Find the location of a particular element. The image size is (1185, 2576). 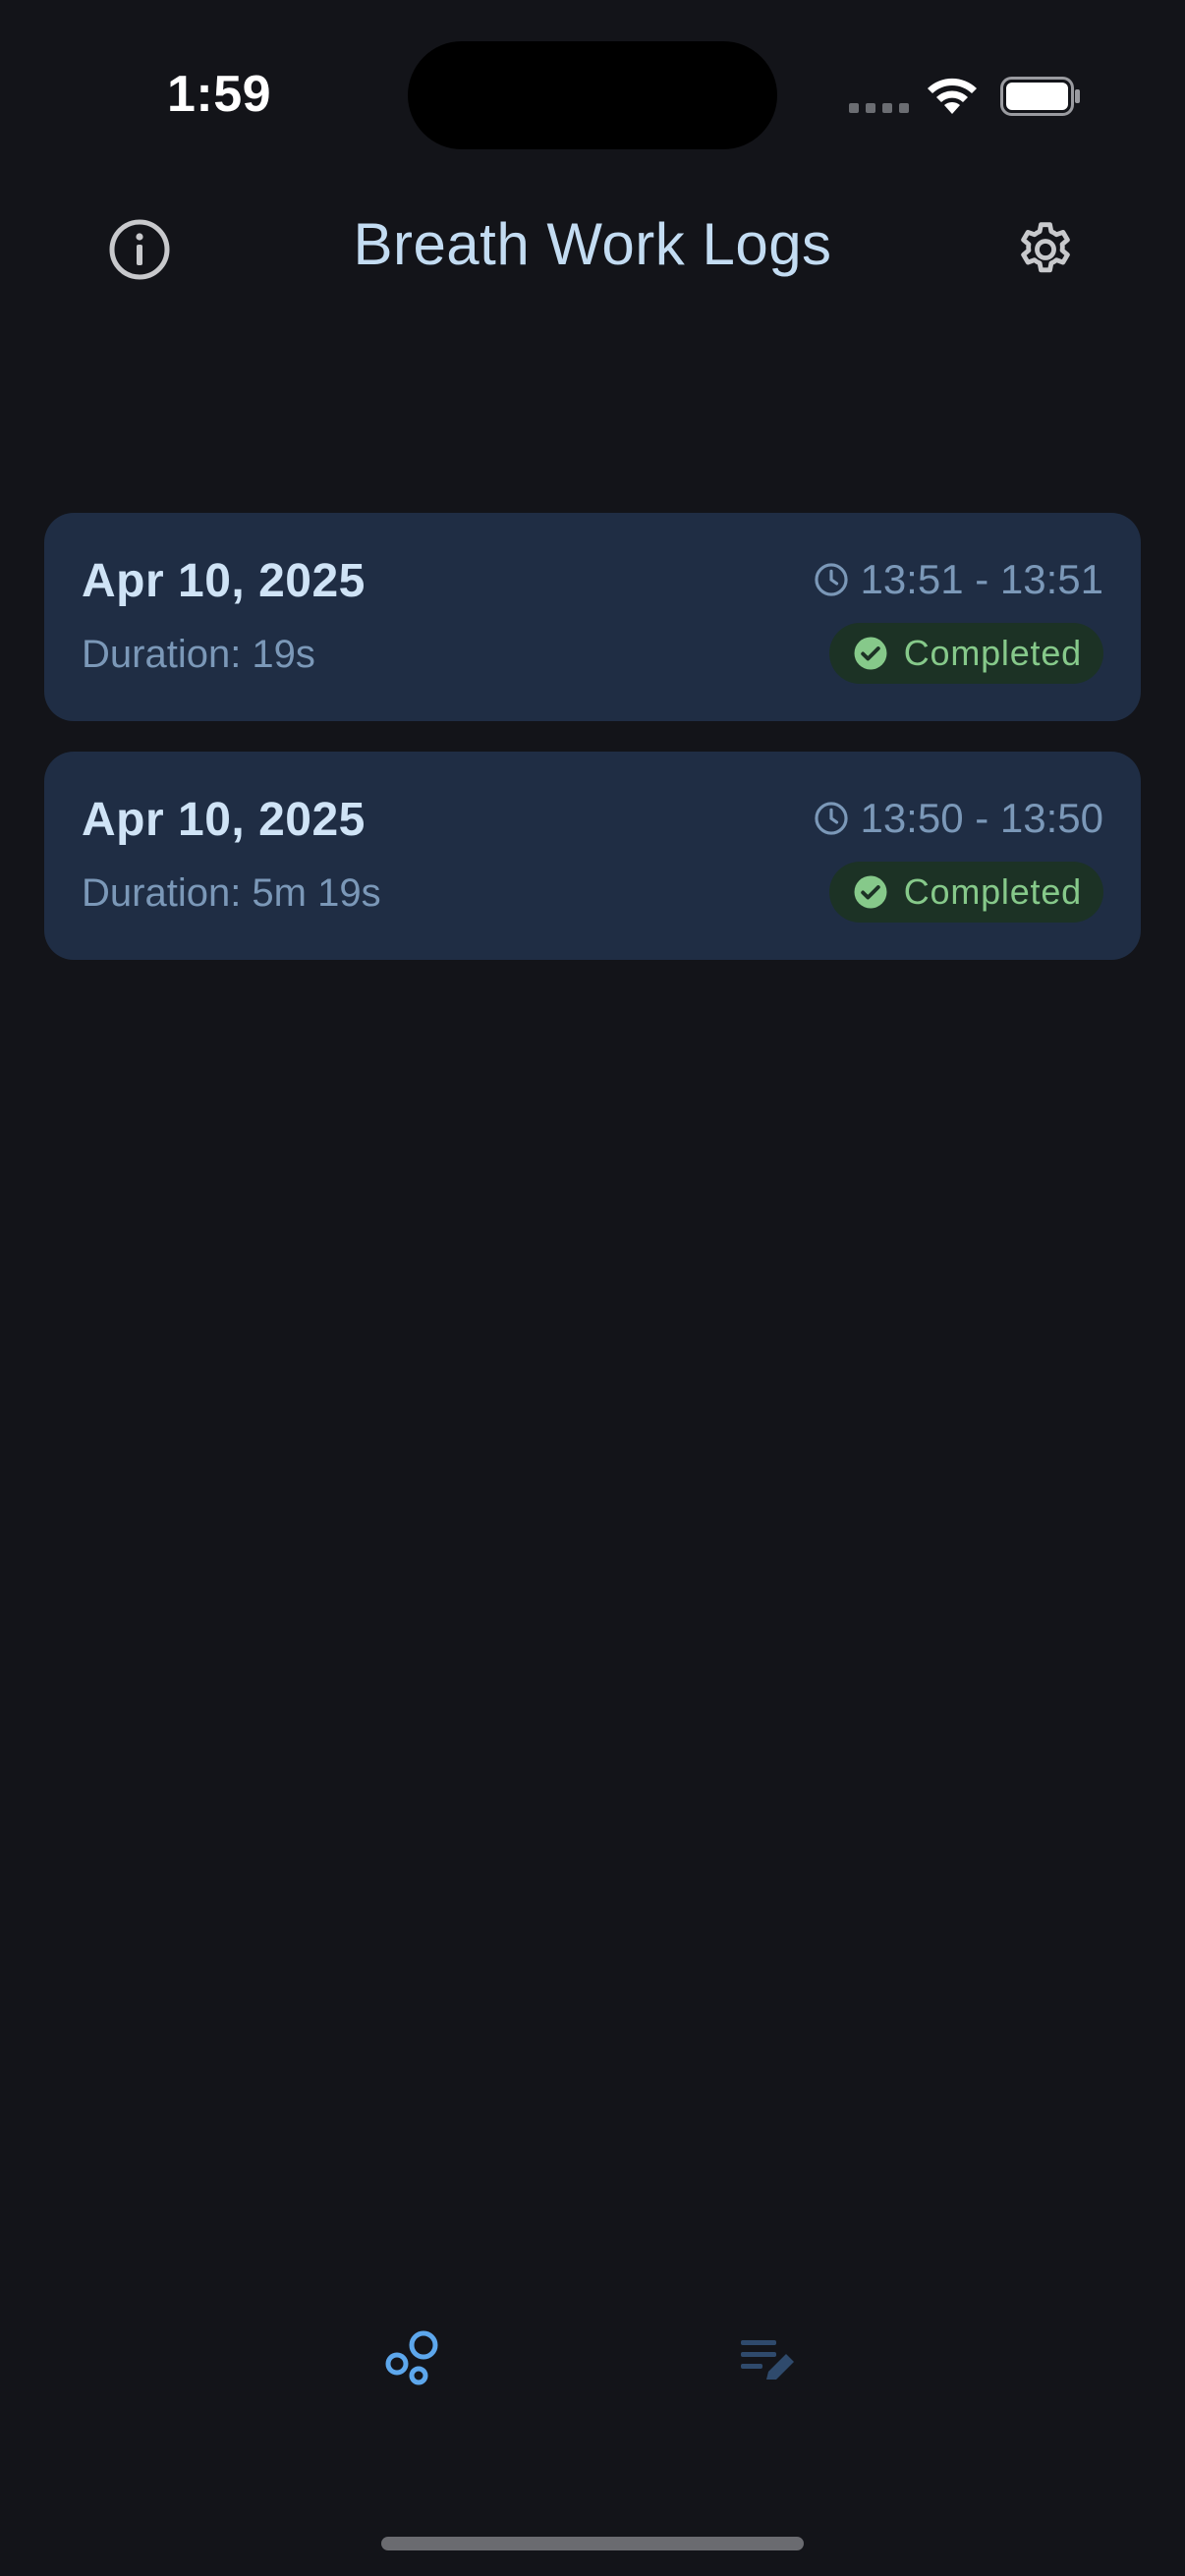

gear-icon is located at coordinates (1045, 249).